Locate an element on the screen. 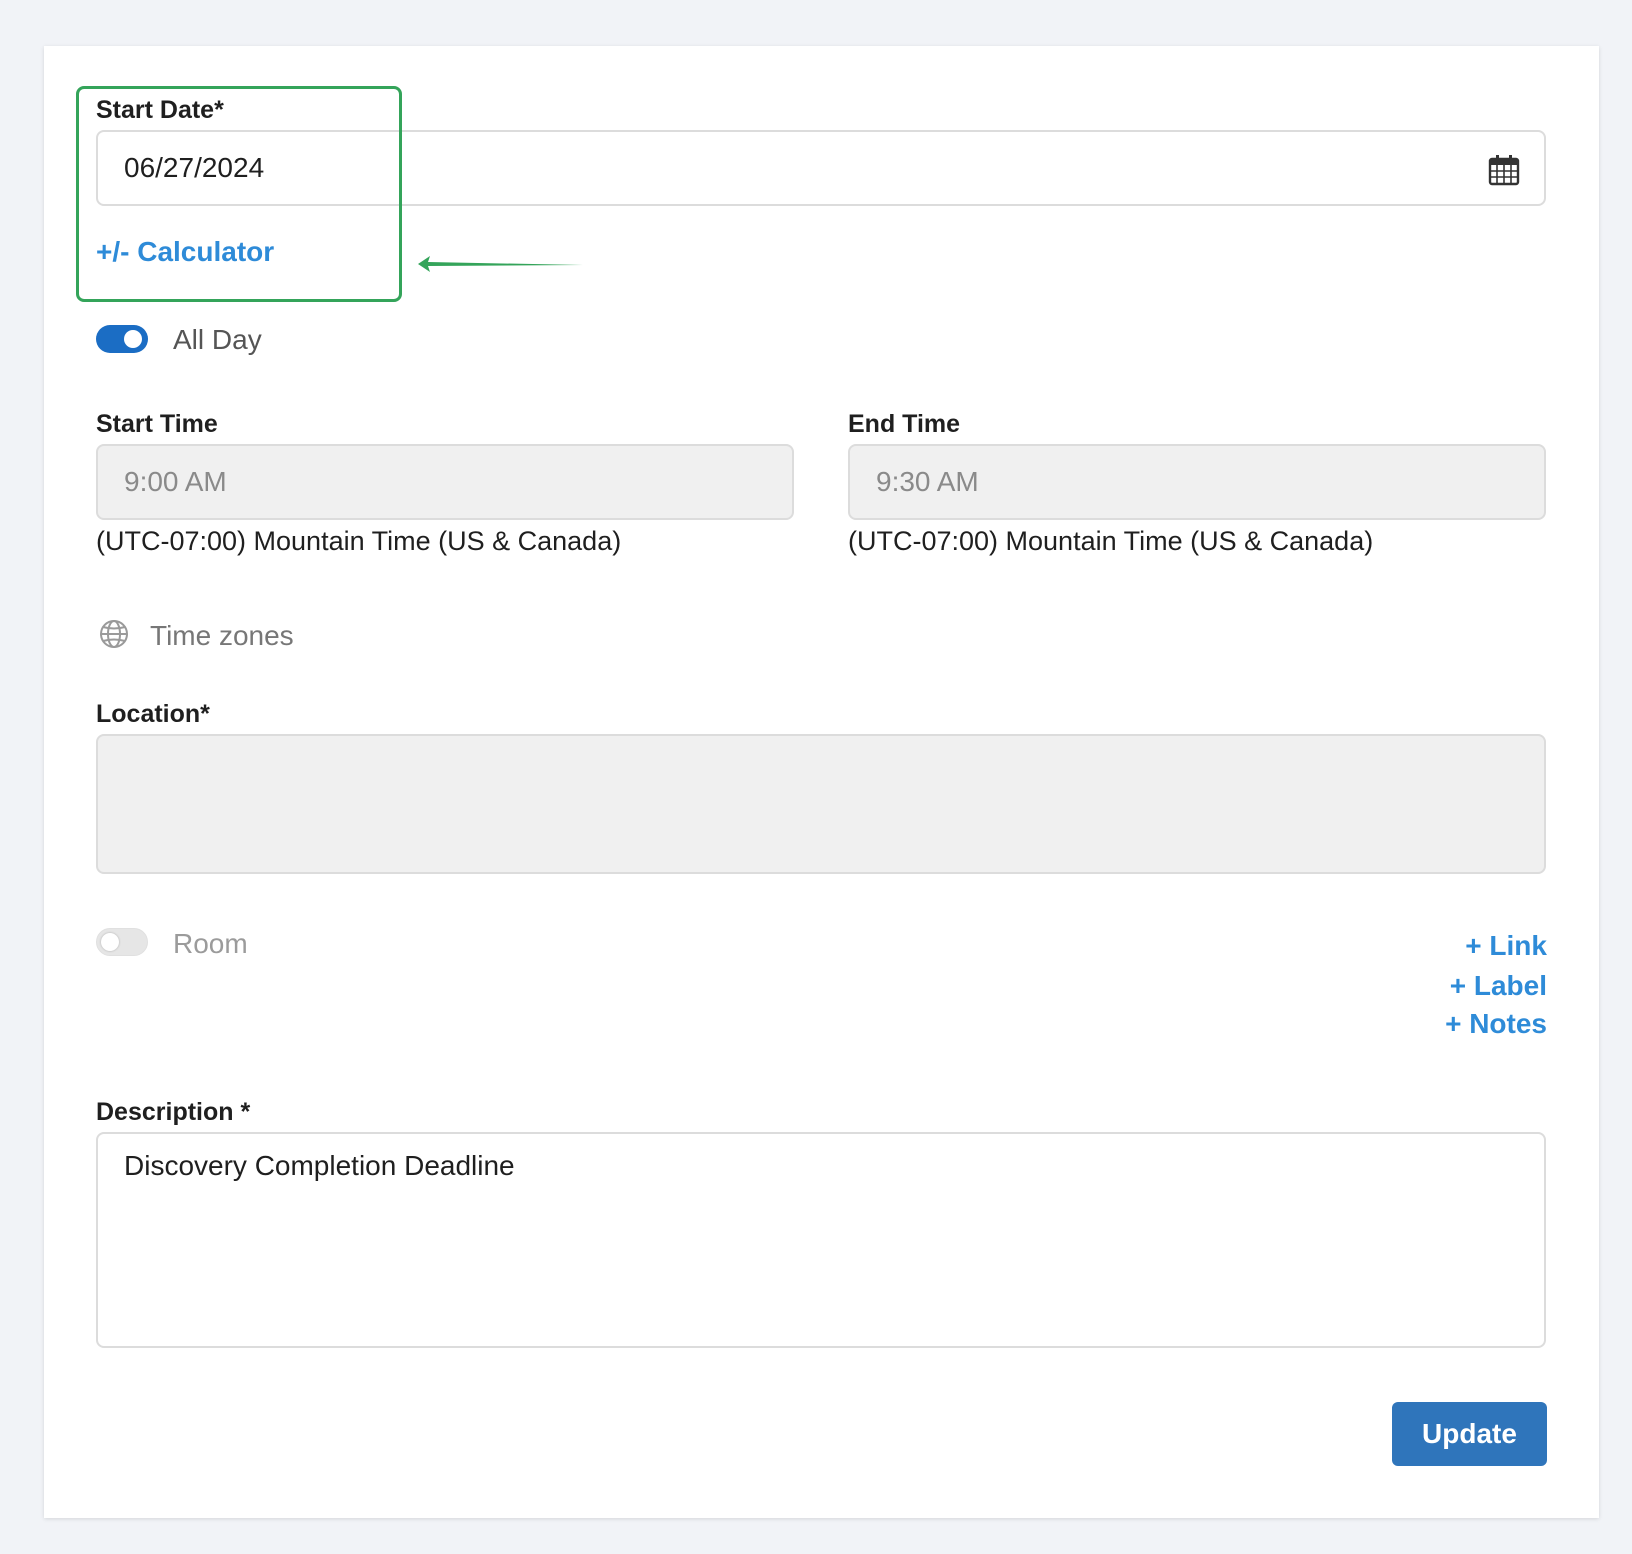  start-time-label: Start Time is located at coordinates (157, 424).